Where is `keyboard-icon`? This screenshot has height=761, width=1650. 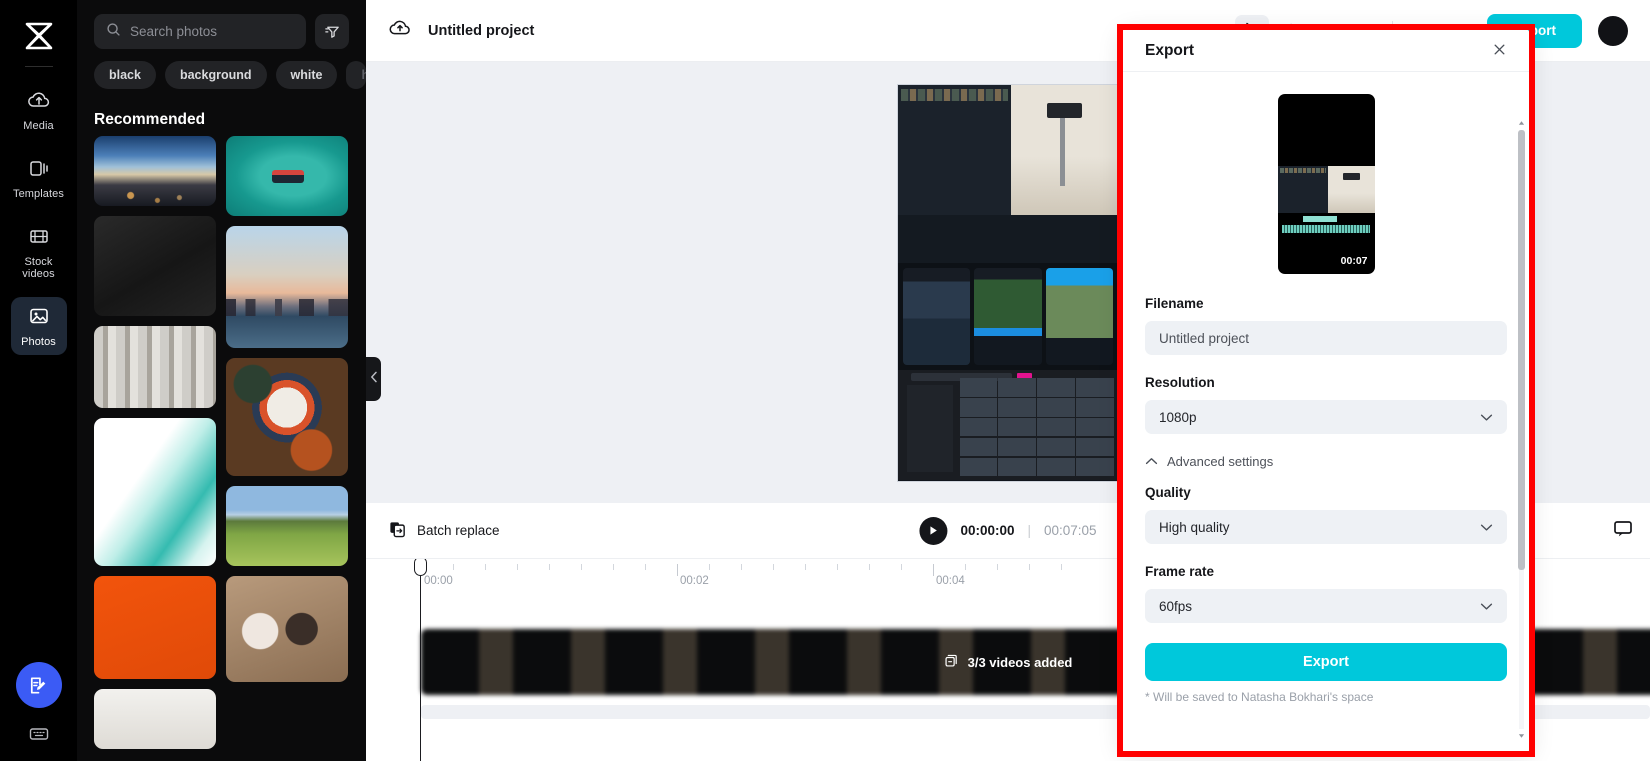 keyboard-icon is located at coordinates (39, 736).